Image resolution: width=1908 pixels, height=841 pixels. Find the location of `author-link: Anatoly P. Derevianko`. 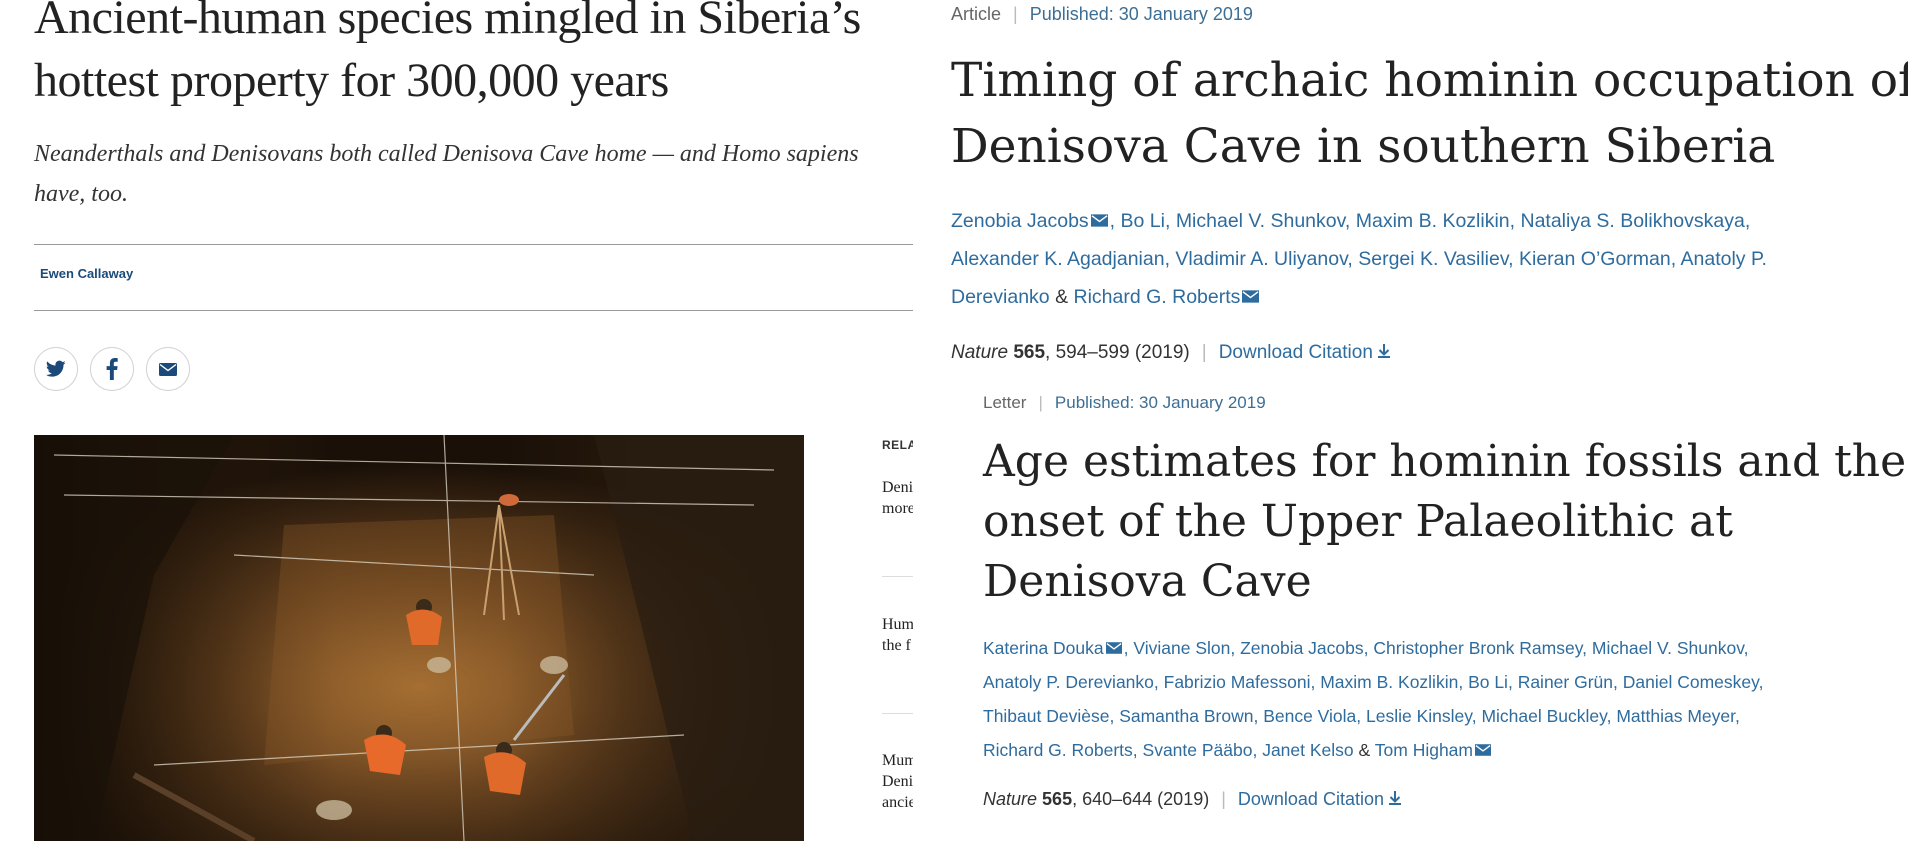

author-link: Anatoly P. Derevianko is located at coordinates (1068, 682).